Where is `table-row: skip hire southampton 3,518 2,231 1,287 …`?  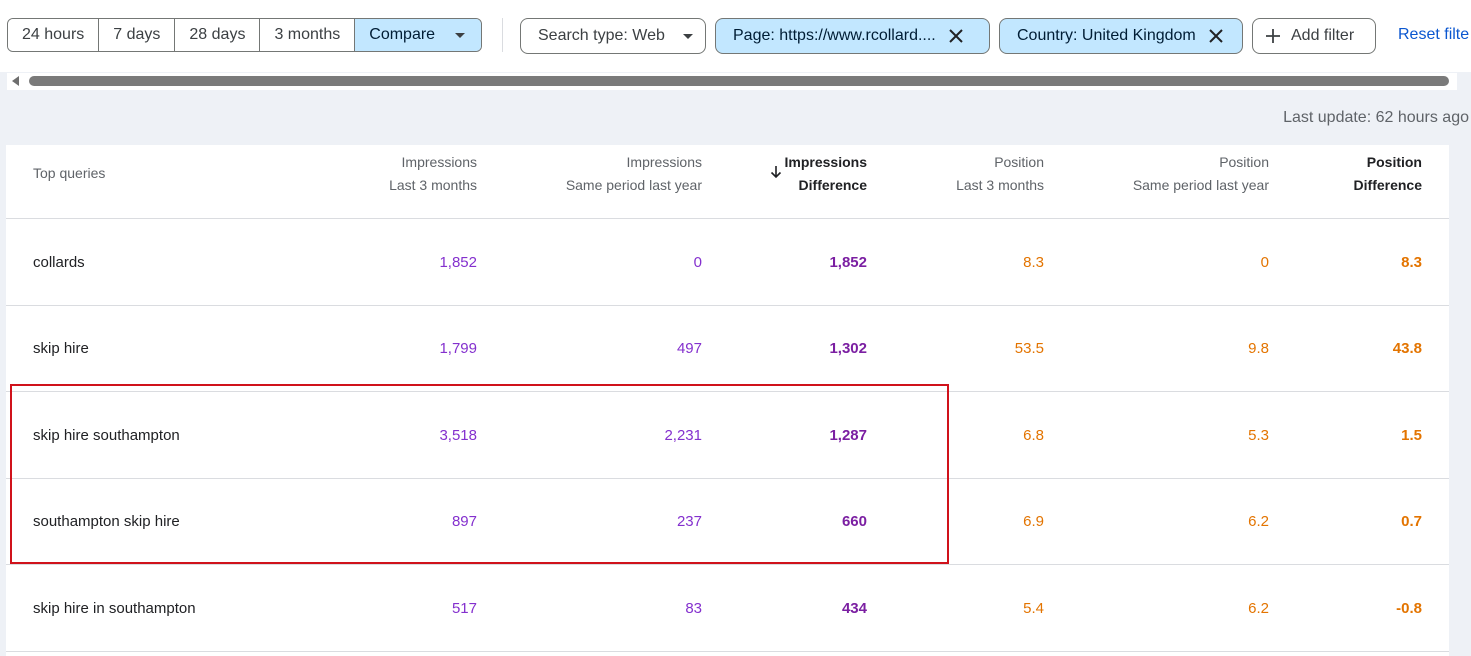 table-row: skip hire southampton 3,518 2,231 1,287 … is located at coordinates (727, 435).